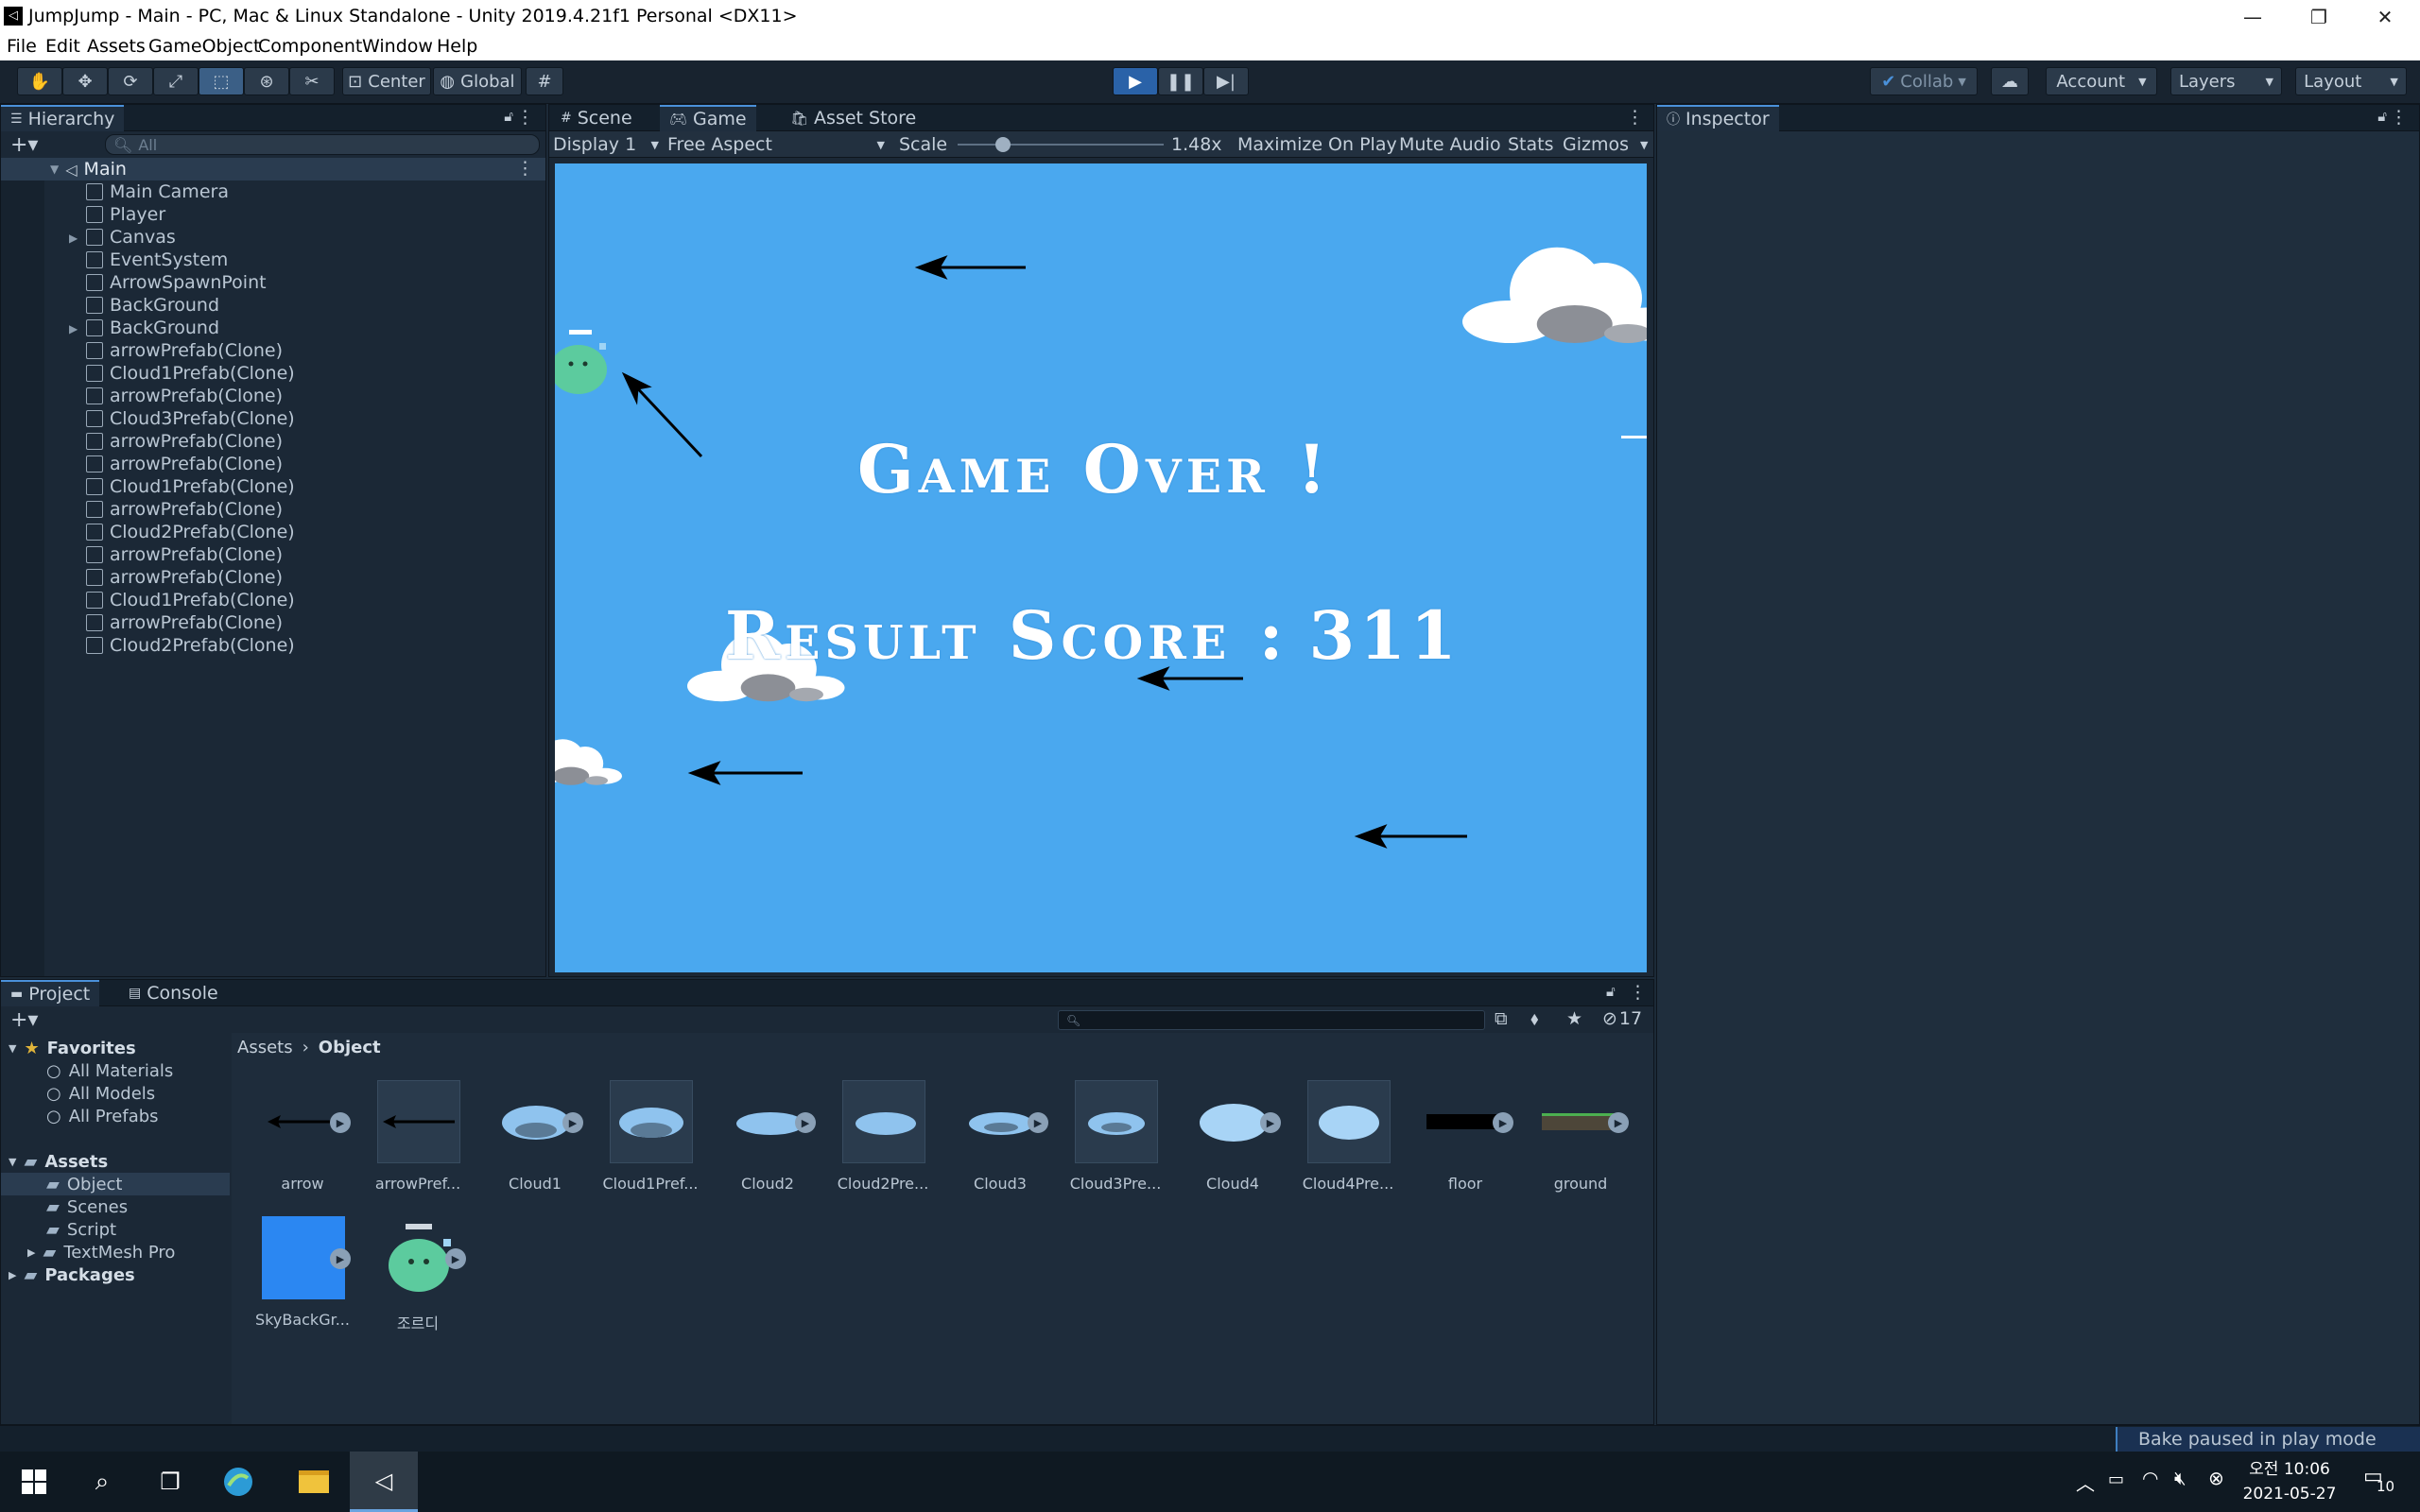 The width and height of the screenshot is (2420, 1512). Describe the element at coordinates (1233, 1141) in the screenshot. I see `asset-cloud4: ▶ Cloud4` at that location.